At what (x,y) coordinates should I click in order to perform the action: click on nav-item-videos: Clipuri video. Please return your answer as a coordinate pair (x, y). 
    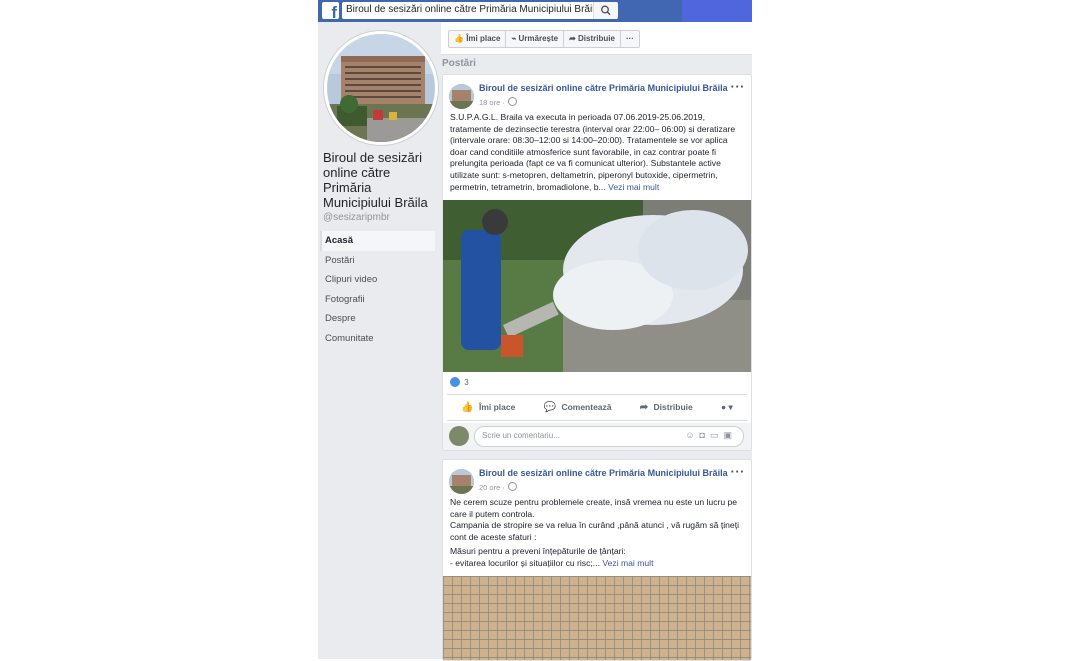
    Looking at the image, I should click on (377, 280).